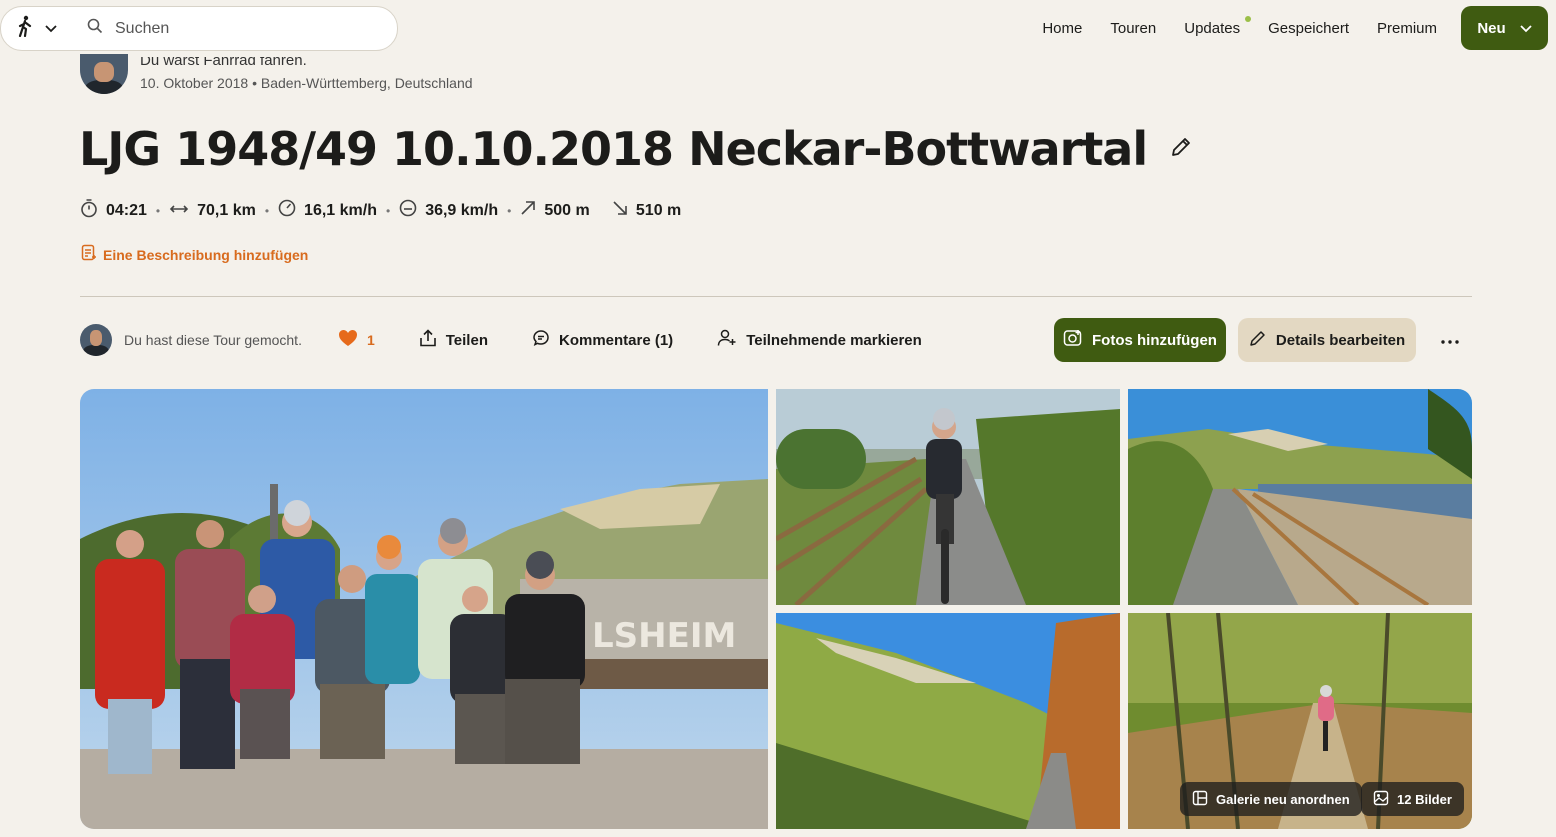 This screenshot has height=837, width=1556. What do you see at coordinates (567, 210) in the screenshot?
I see `uphill-value: 500 m` at bounding box center [567, 210].